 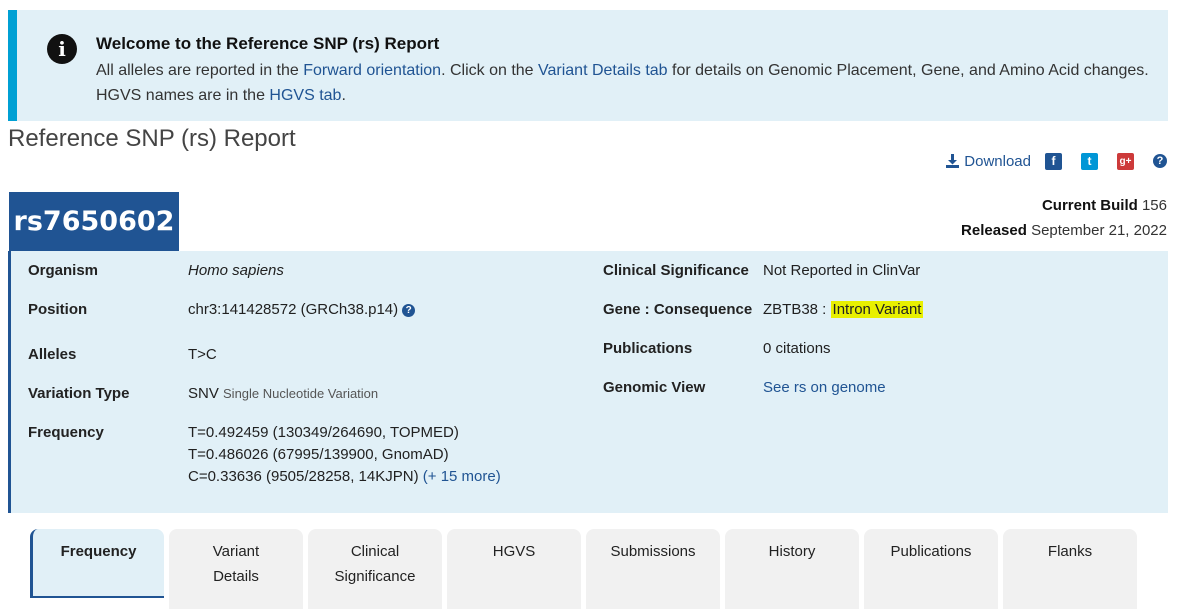 What do you see at coordinates (931, 569) in the screenshot?
I see `tab-publications: Publications` at bounding box center [931, 569].